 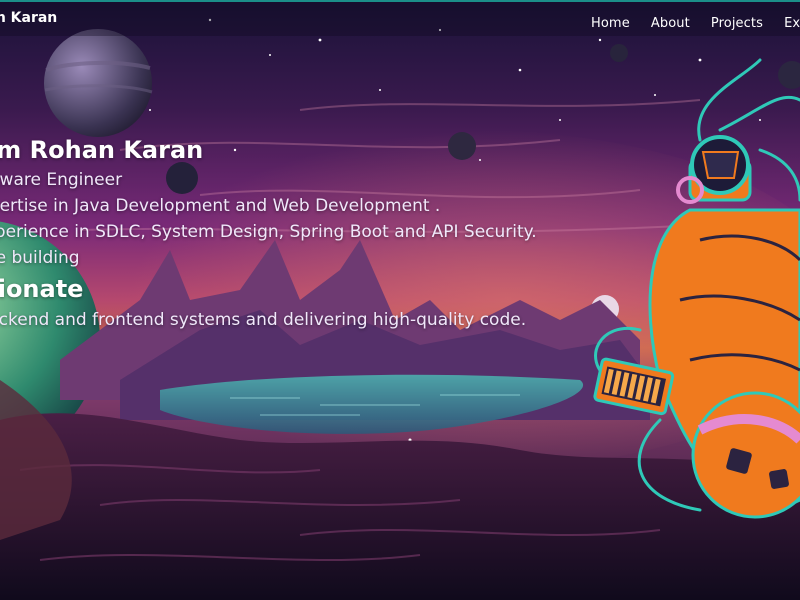 What do you see at coordinates (695, 21) in the screenshot?
I see `nav-links: Home About Projects Experience` at bounding box center [695, 21].